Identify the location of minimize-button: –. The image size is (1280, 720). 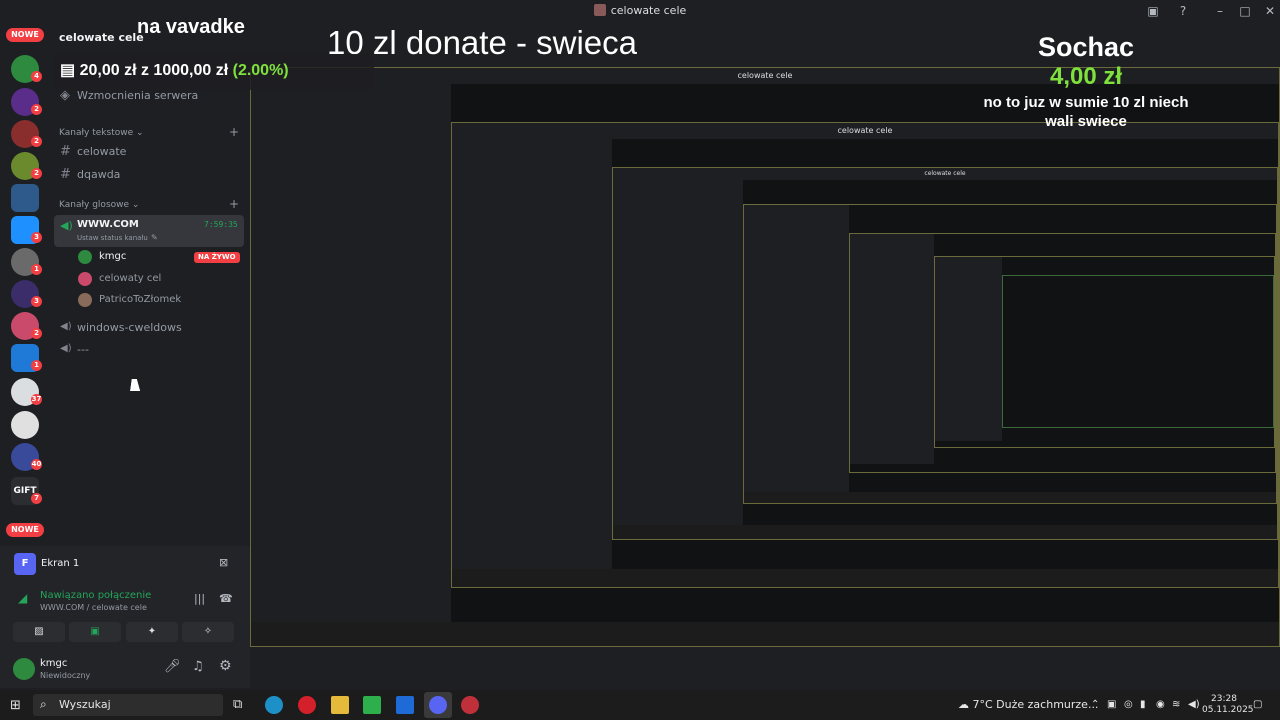
(1220, 11).